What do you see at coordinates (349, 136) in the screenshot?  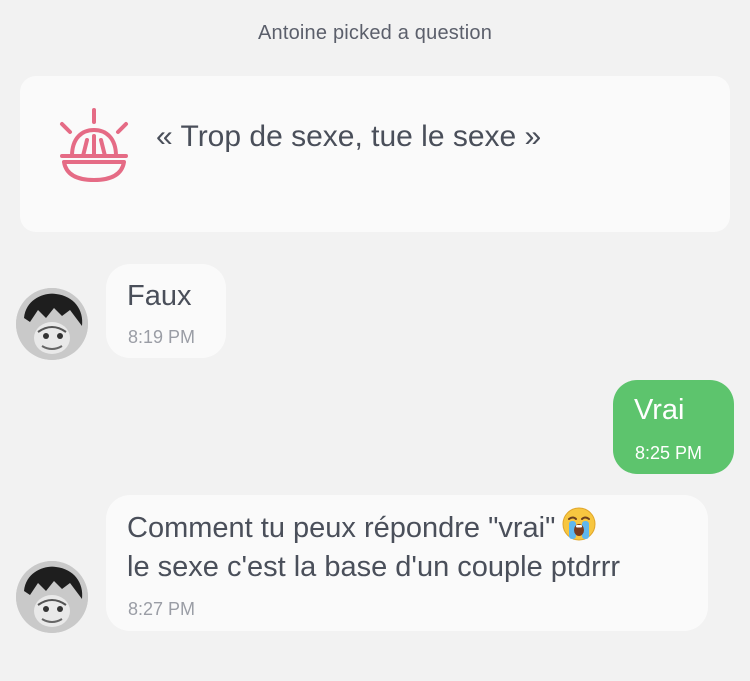 I see `question-text: « Trop de sexe, tue le sexe »` at bounding box center [349, 136].